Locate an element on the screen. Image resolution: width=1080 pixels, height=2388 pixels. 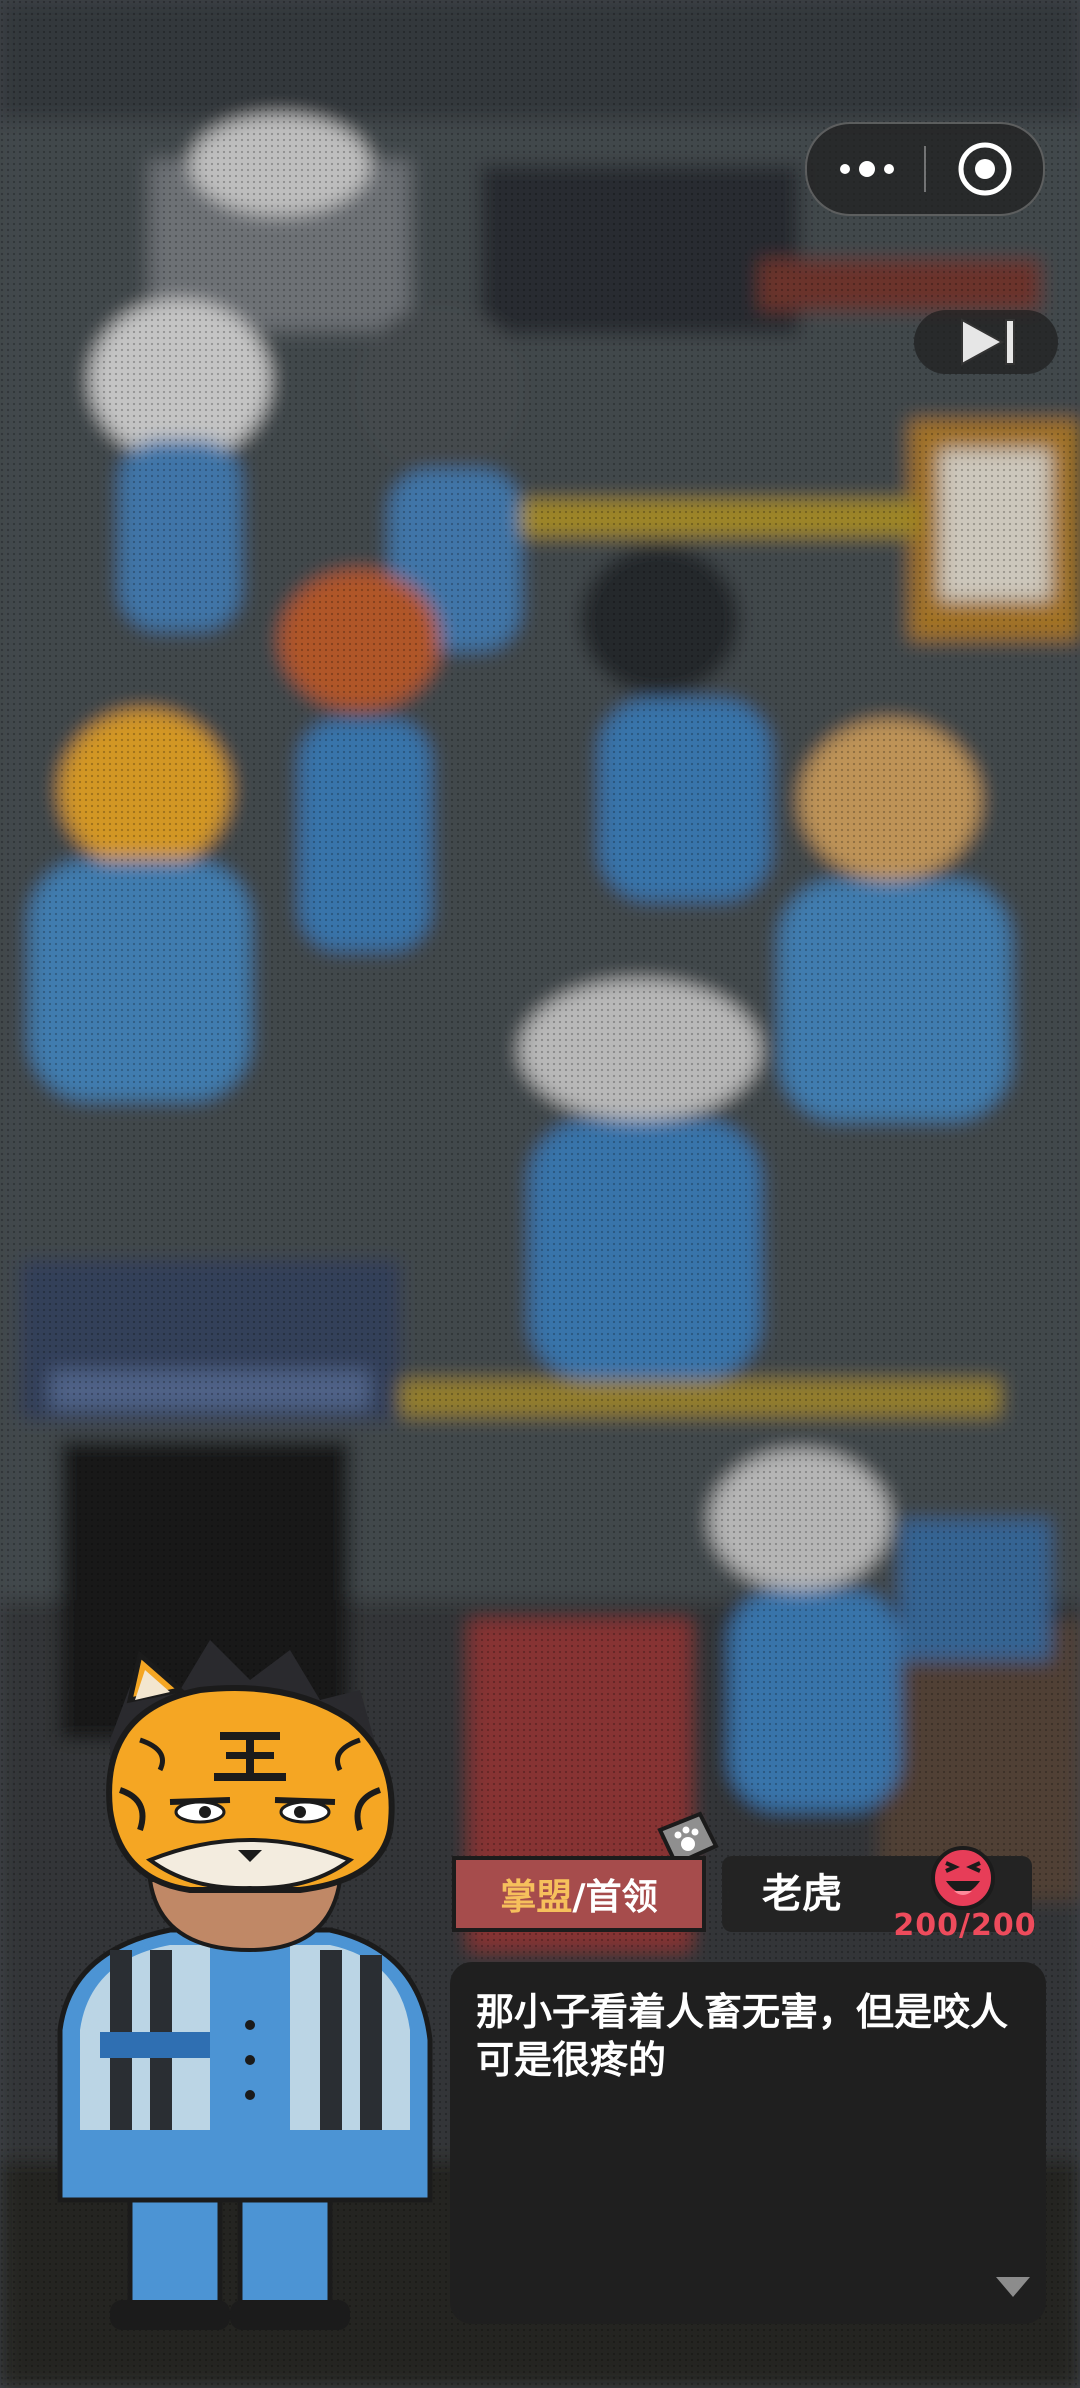
hp-counter: 200/200 is located at coordinates (965, 1925).